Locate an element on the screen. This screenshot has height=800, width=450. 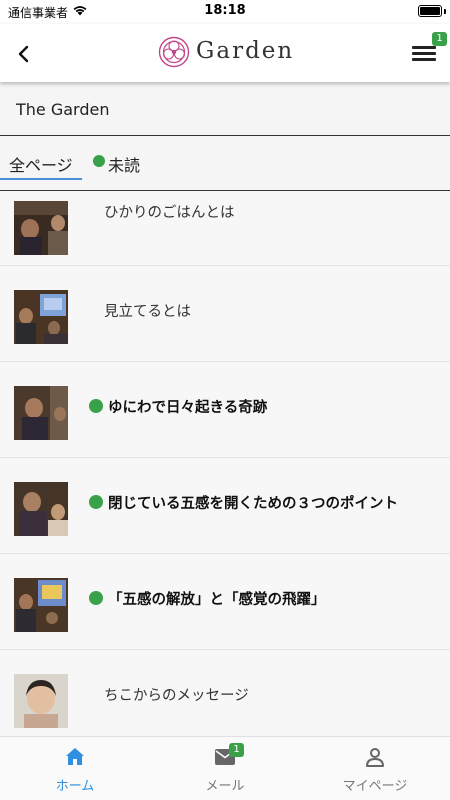
clock: 18:18 is located at coordinates (225, 10).